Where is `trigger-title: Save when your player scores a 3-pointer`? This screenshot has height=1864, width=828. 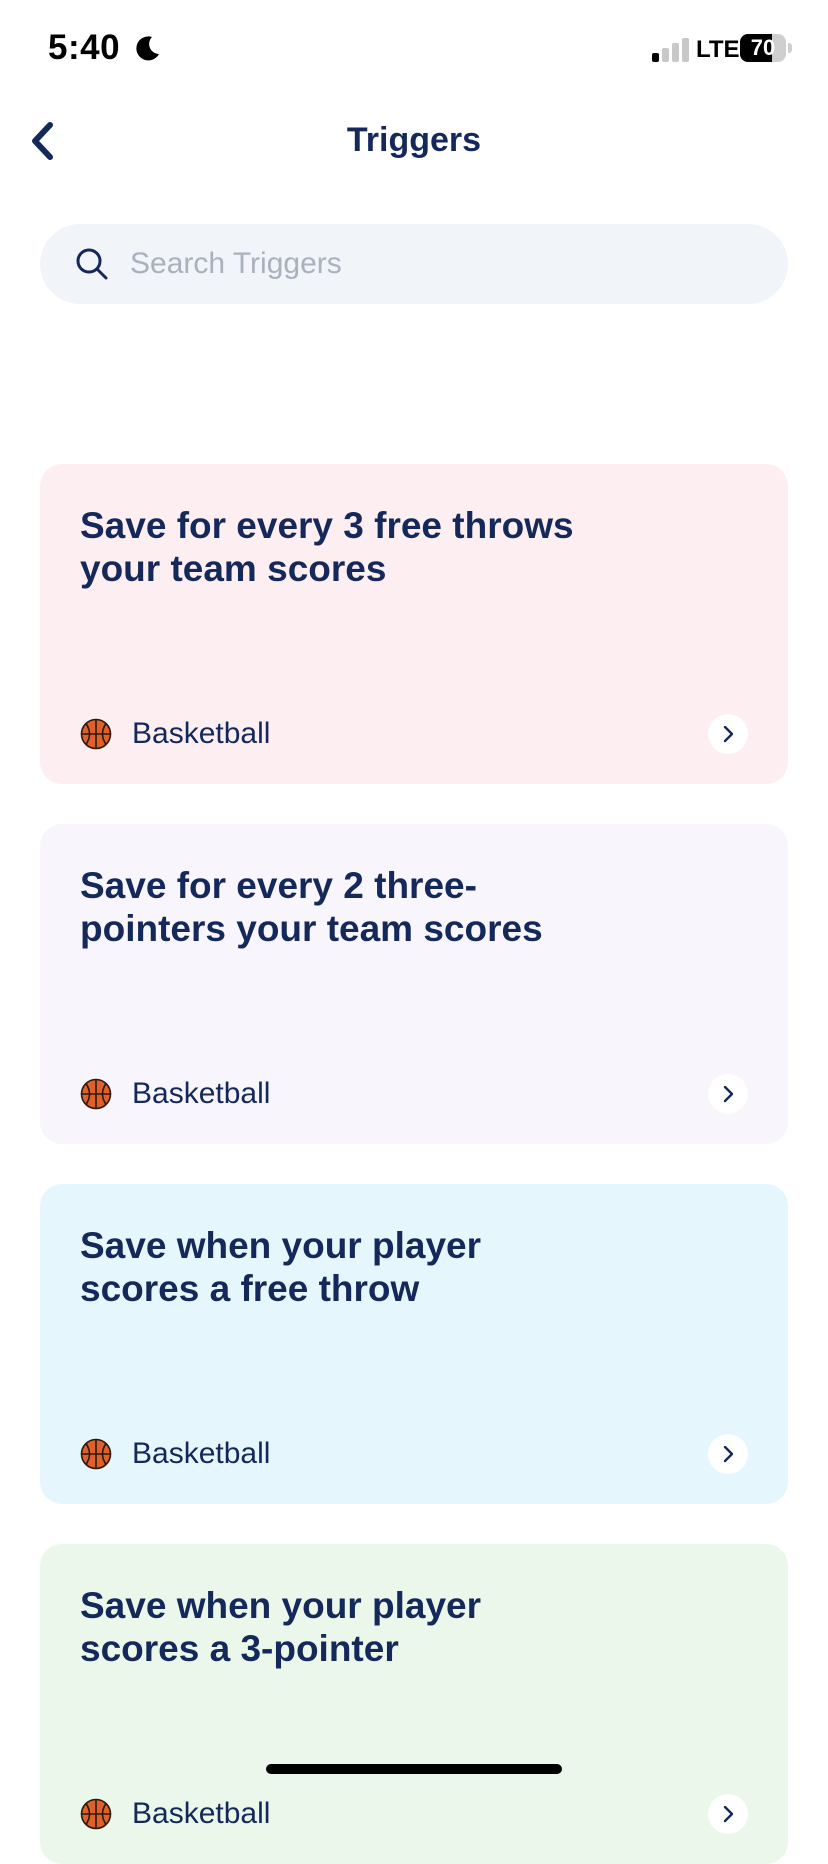
trigger-title: Save when your player scores a 3-pointer is located at coordinates (281, 1627).